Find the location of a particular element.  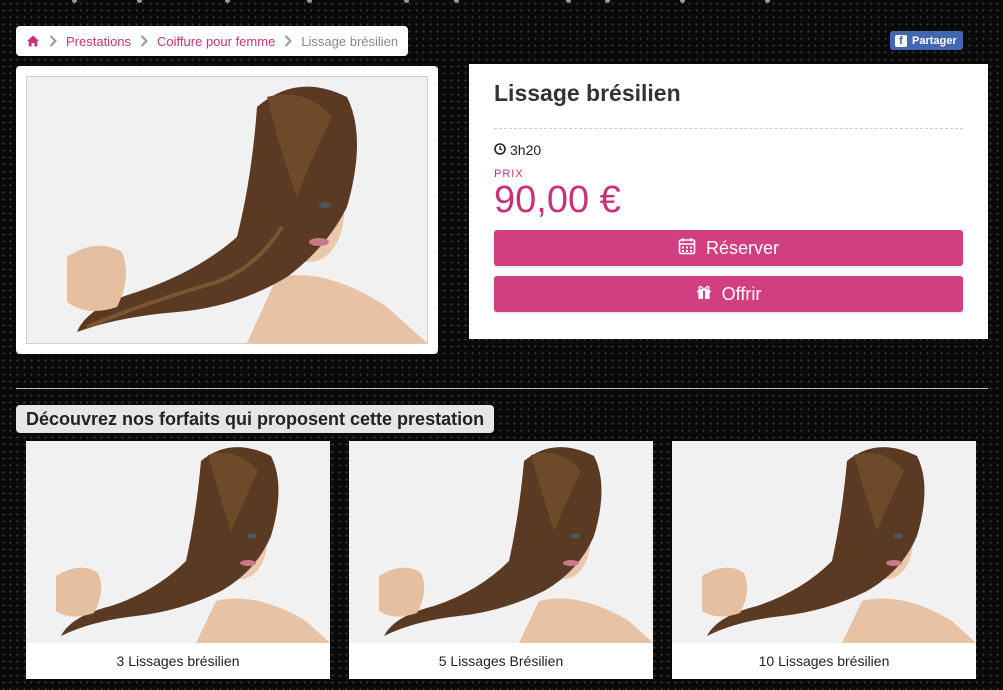

package-card: 3 Lissages brésilien is located at coordinates (178, 560).